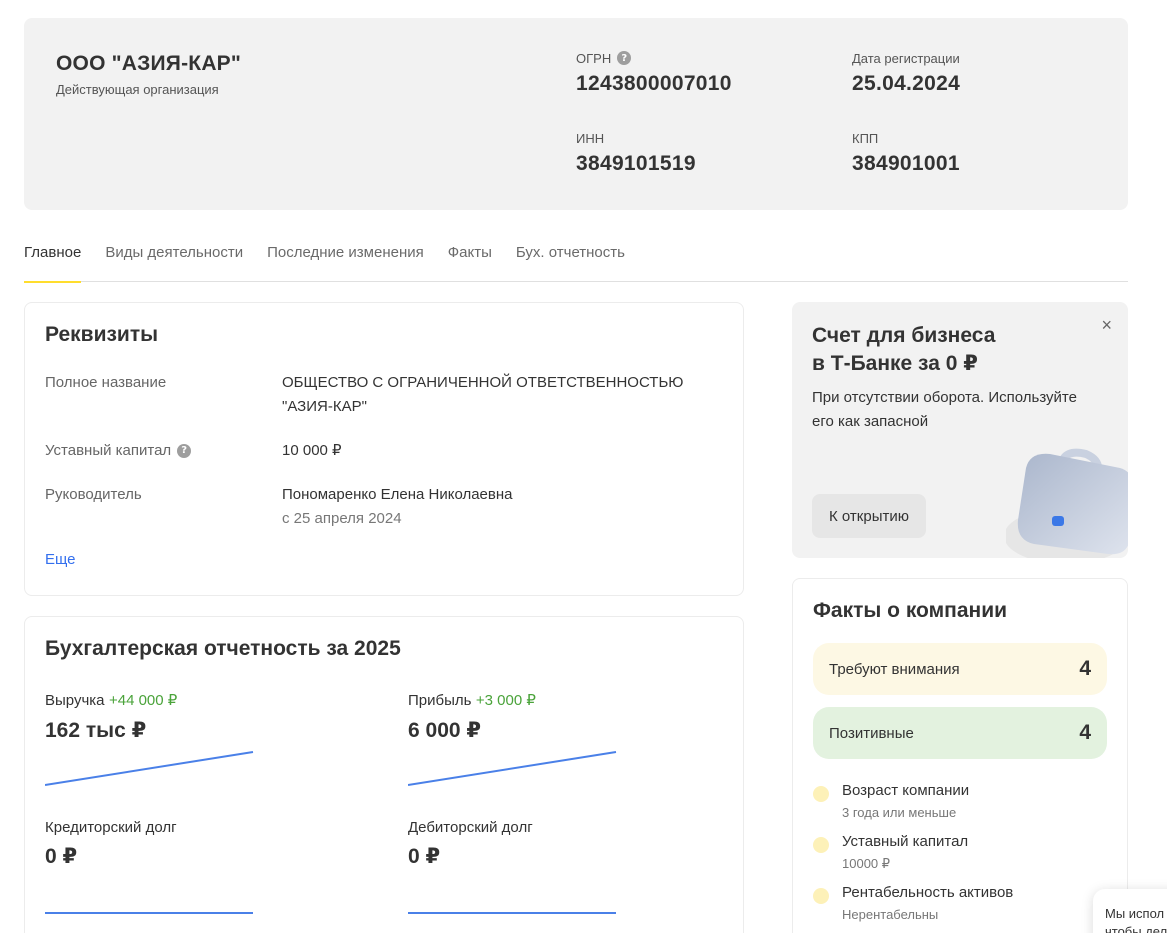  Describe the element at coordinates (312, 450) in the screenshot. I see `capital-value: 10 000 ₽` at that location.